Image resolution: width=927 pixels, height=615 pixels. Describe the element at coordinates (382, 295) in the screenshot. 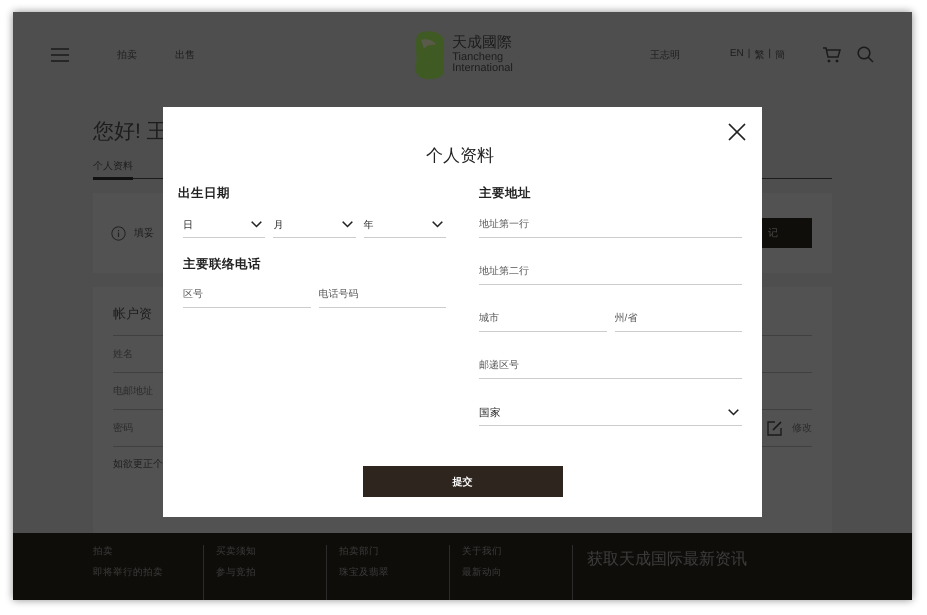

I see `phone-input: 电话号码` at that location.